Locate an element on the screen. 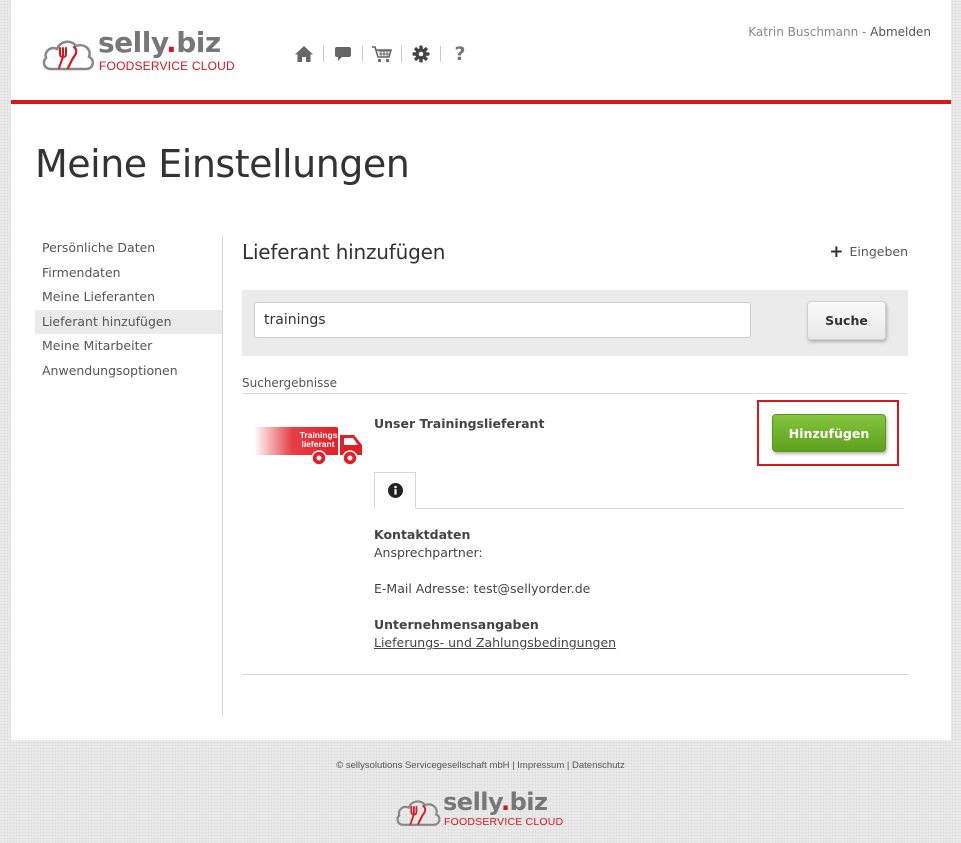 This screenshot has height=843, width=961. company-heading: Unternehmensangaben is located at coordinates (456, 624).